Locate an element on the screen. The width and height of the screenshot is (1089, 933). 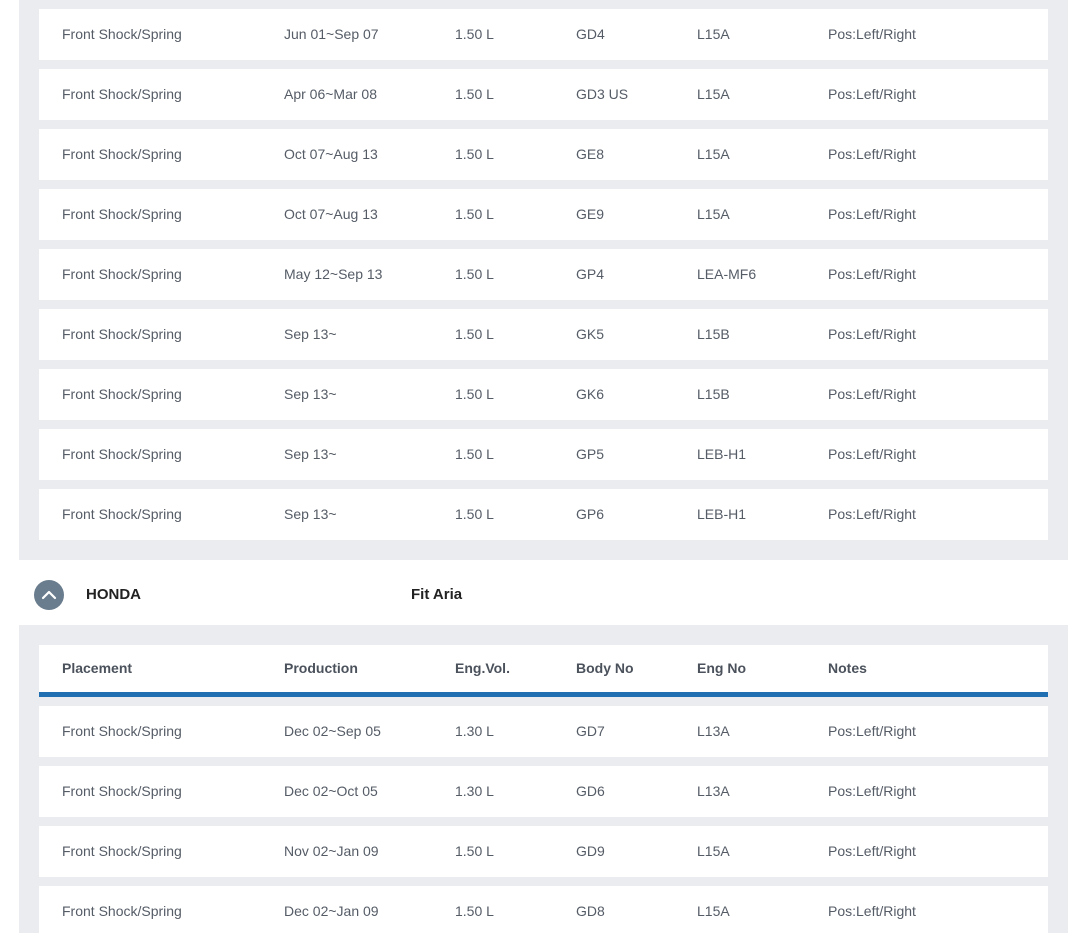
chevron-up-icon is located at coordinates (49, 595).